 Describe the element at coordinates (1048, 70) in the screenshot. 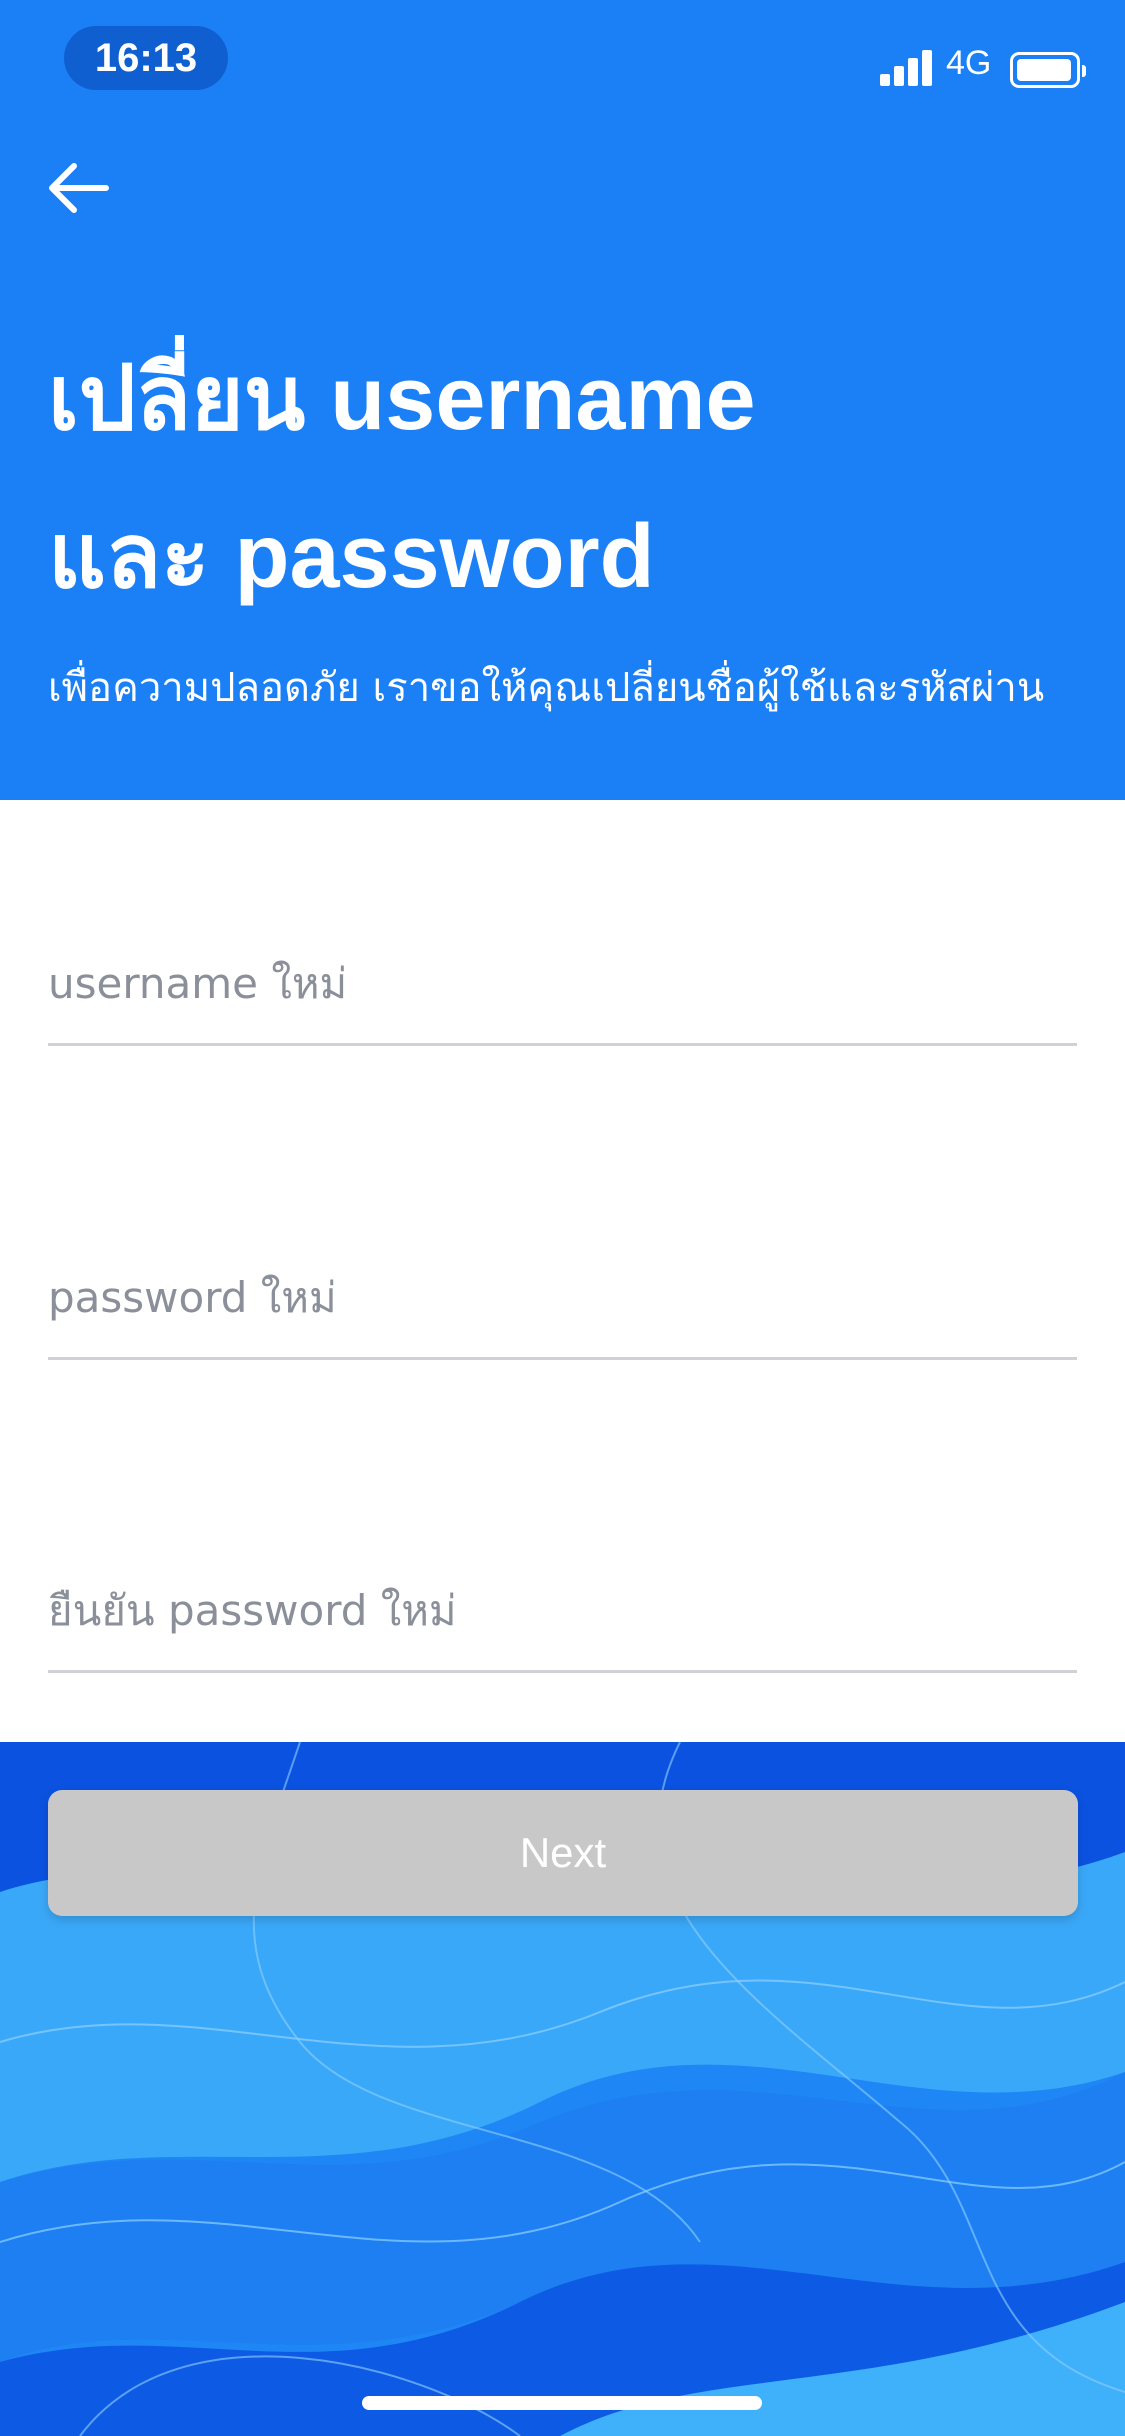

I see `battery-icon` at that location.